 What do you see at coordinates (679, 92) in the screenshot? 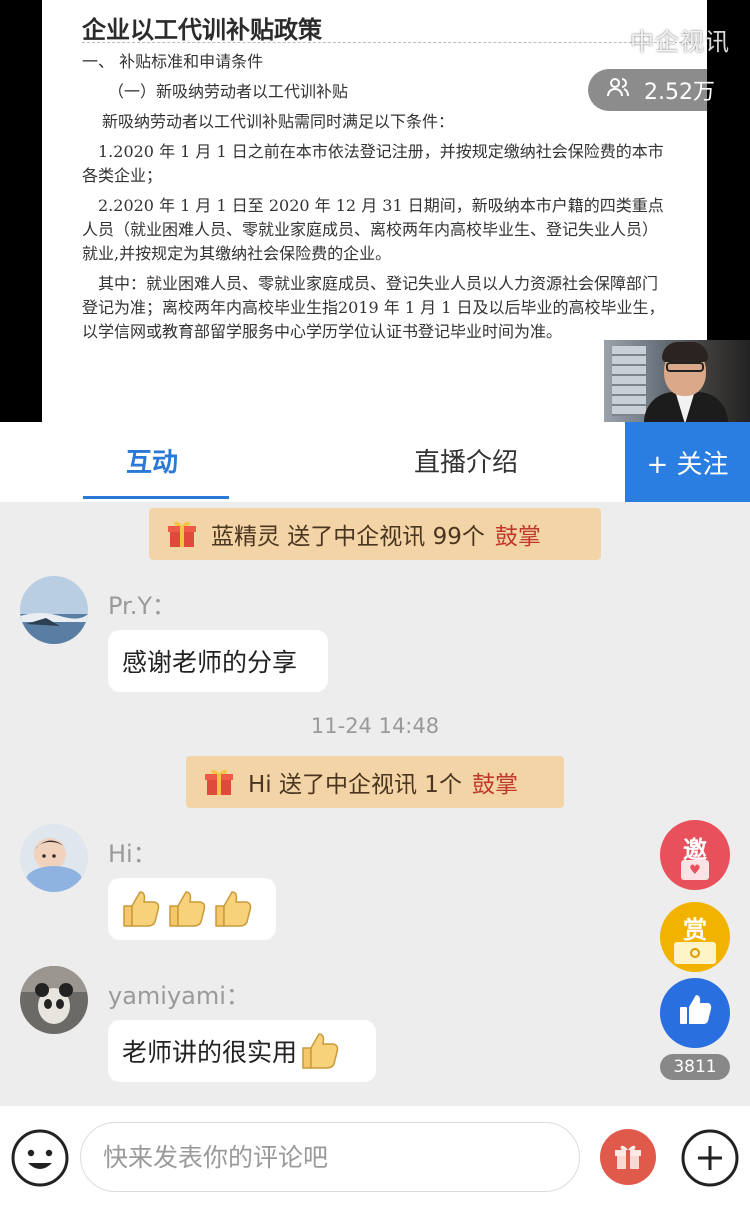
I see `viewer-count: 2.52万` at bounding box center [679, 92].